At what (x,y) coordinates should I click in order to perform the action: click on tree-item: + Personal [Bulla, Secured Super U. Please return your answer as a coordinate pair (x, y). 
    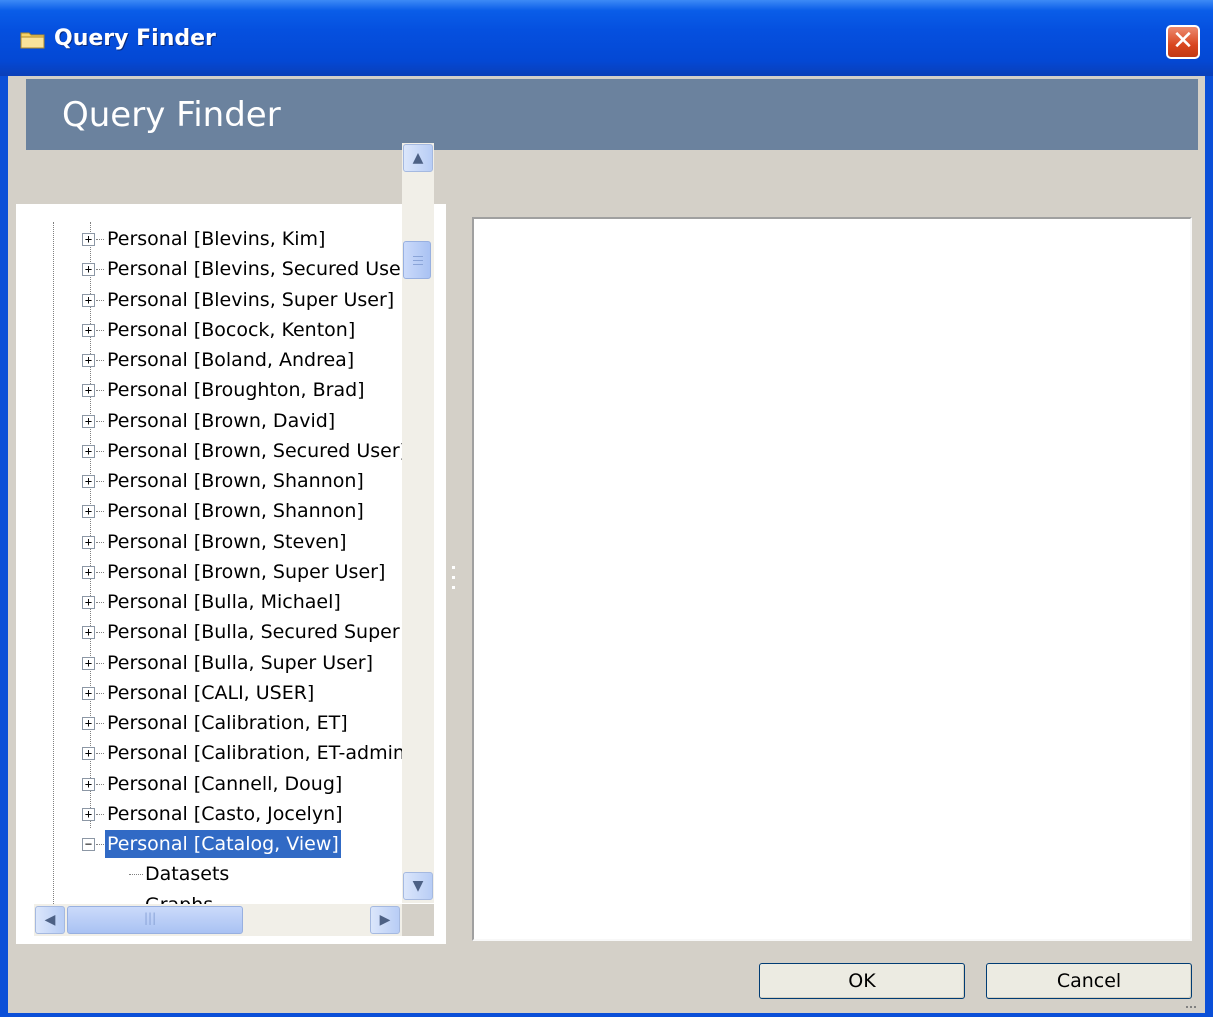
    Looking at the image, I should click on (241, 632).